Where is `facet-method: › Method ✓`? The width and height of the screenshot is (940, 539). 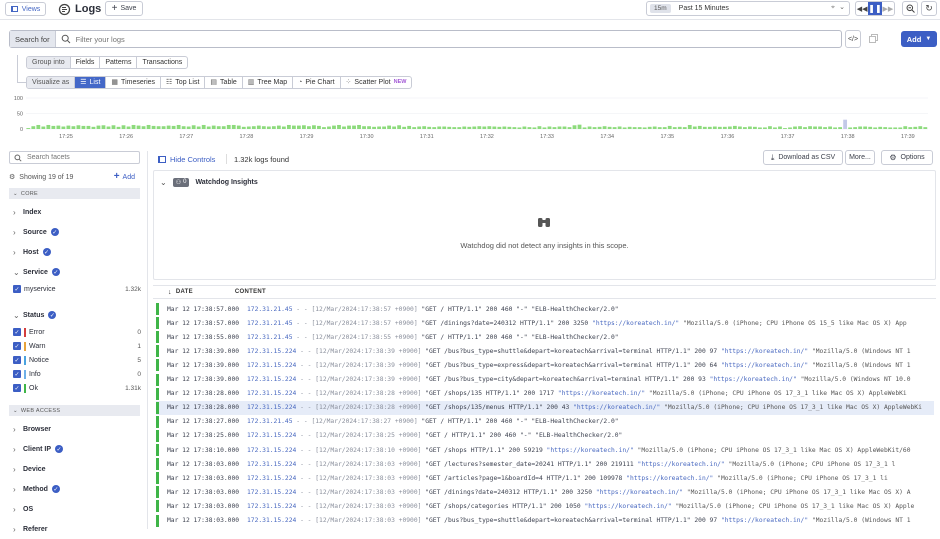 facet-method: › Method ✓ is located at coordinates (77, 489).